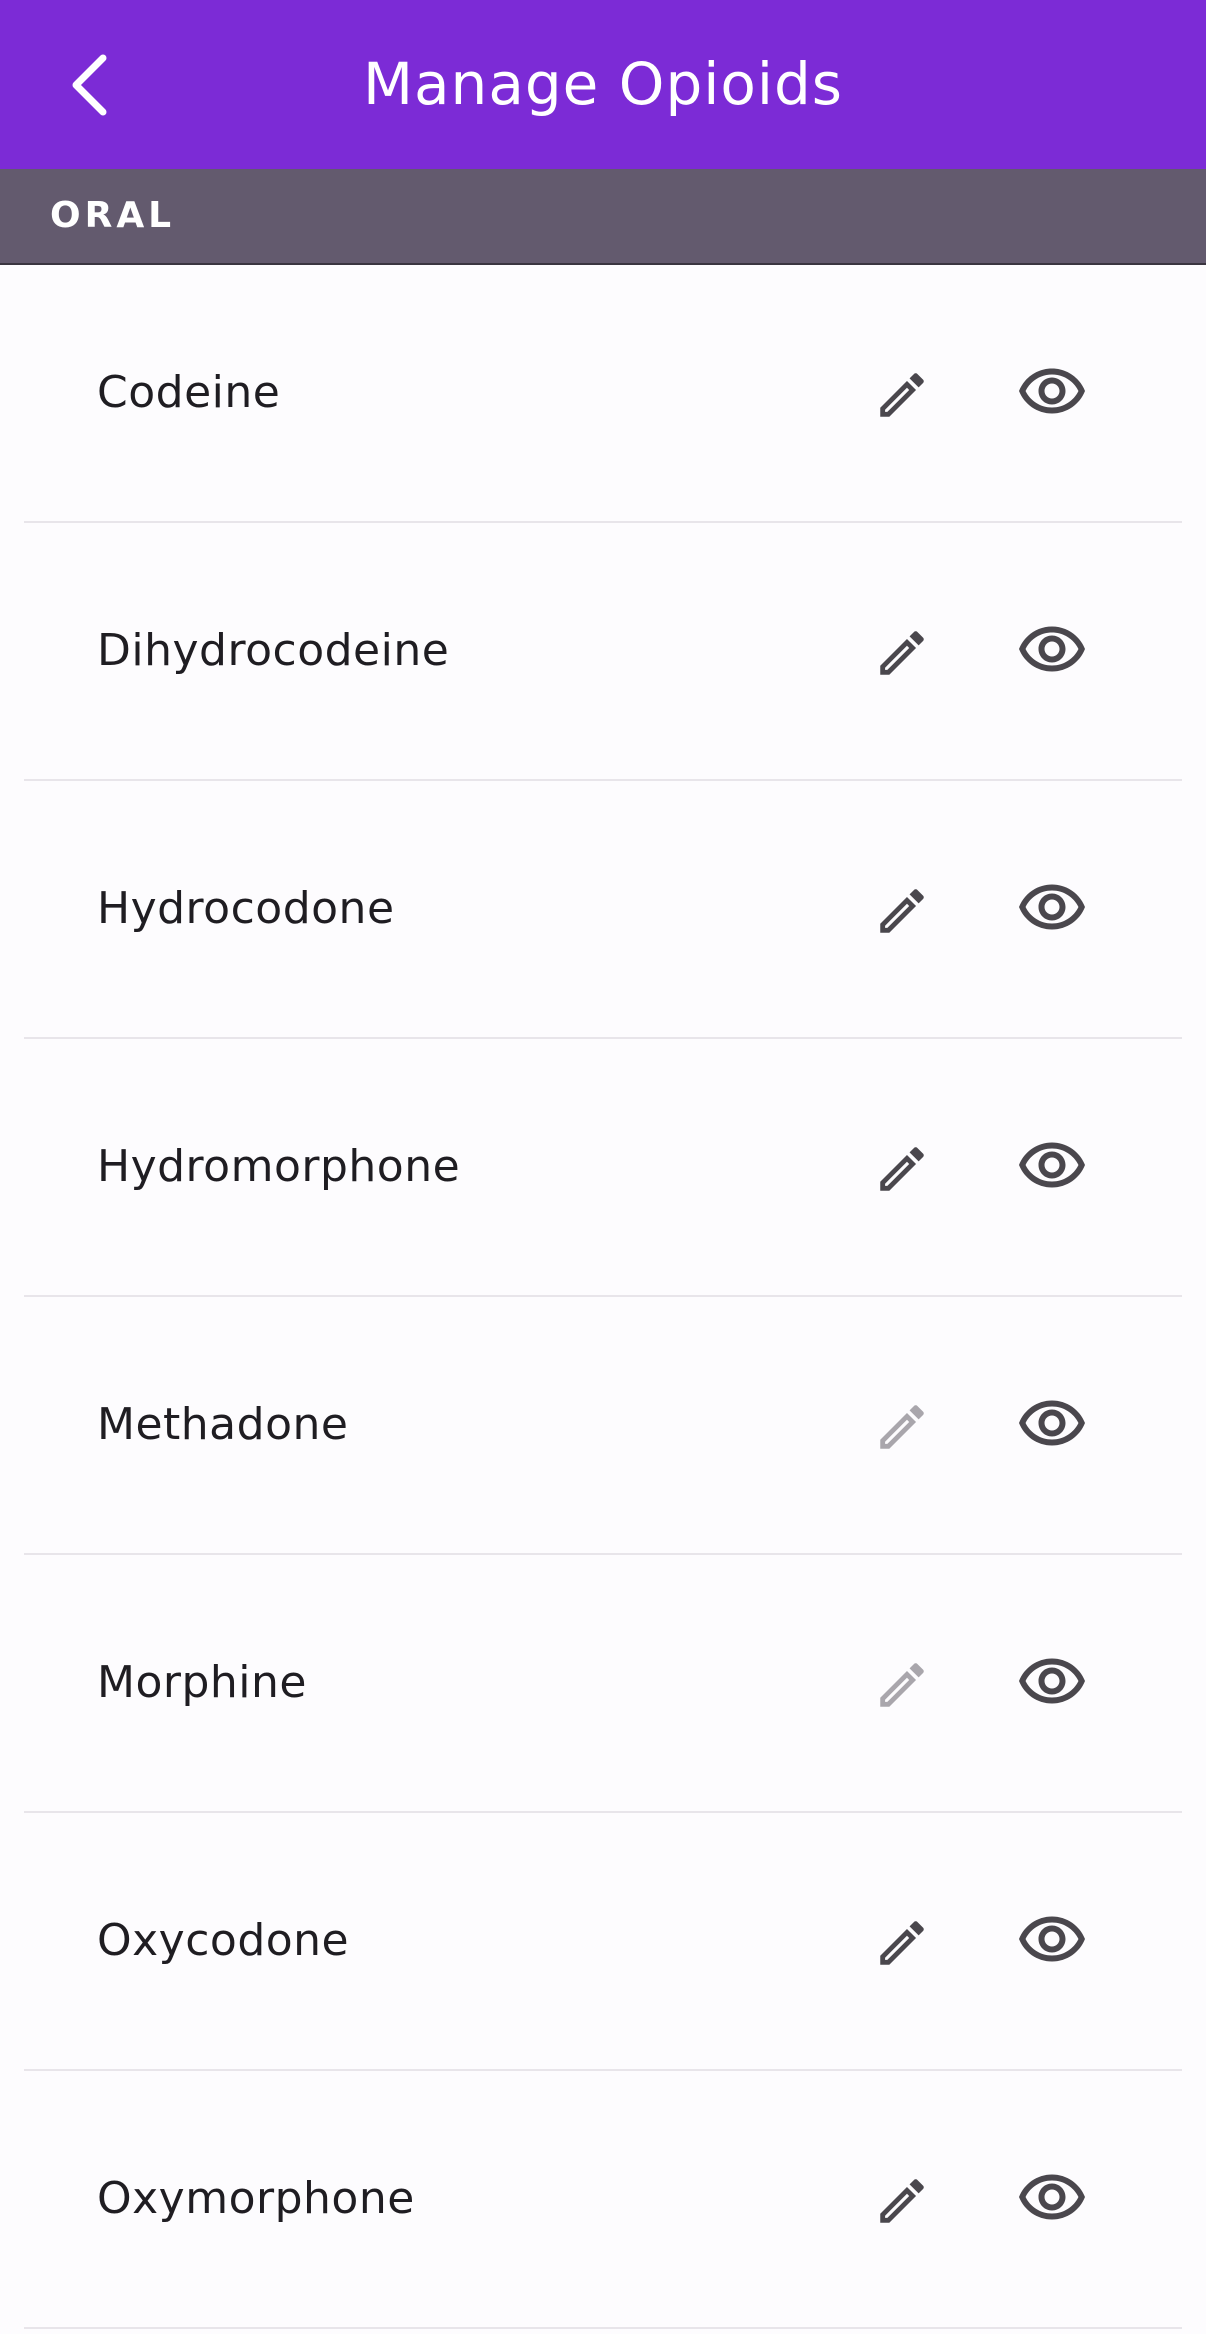  I want to click on list-item-oxymorphone: Oxymorphone, so click(603, 2200).